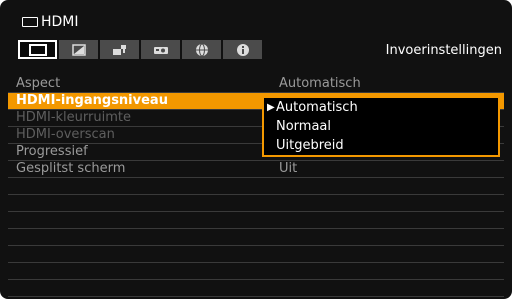  I want to click on installation-icon, so click(120, 50).